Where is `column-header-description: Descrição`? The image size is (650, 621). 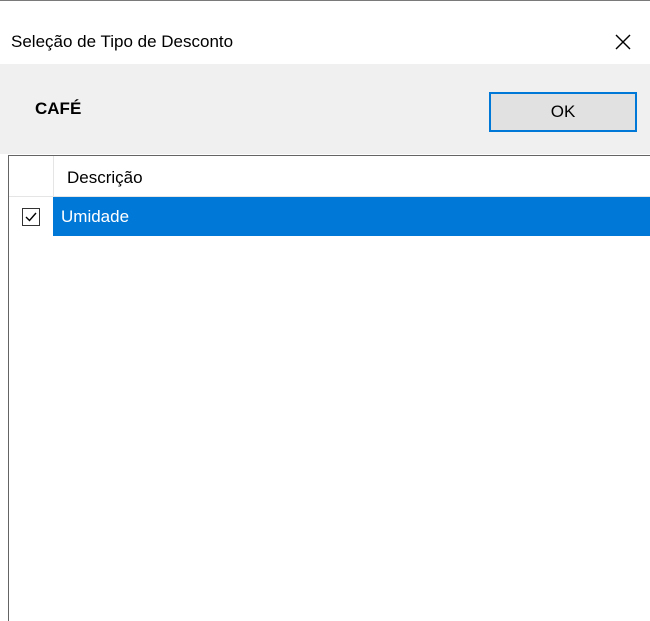 column-header-description: Descrição is located at coordinates (105, 178).